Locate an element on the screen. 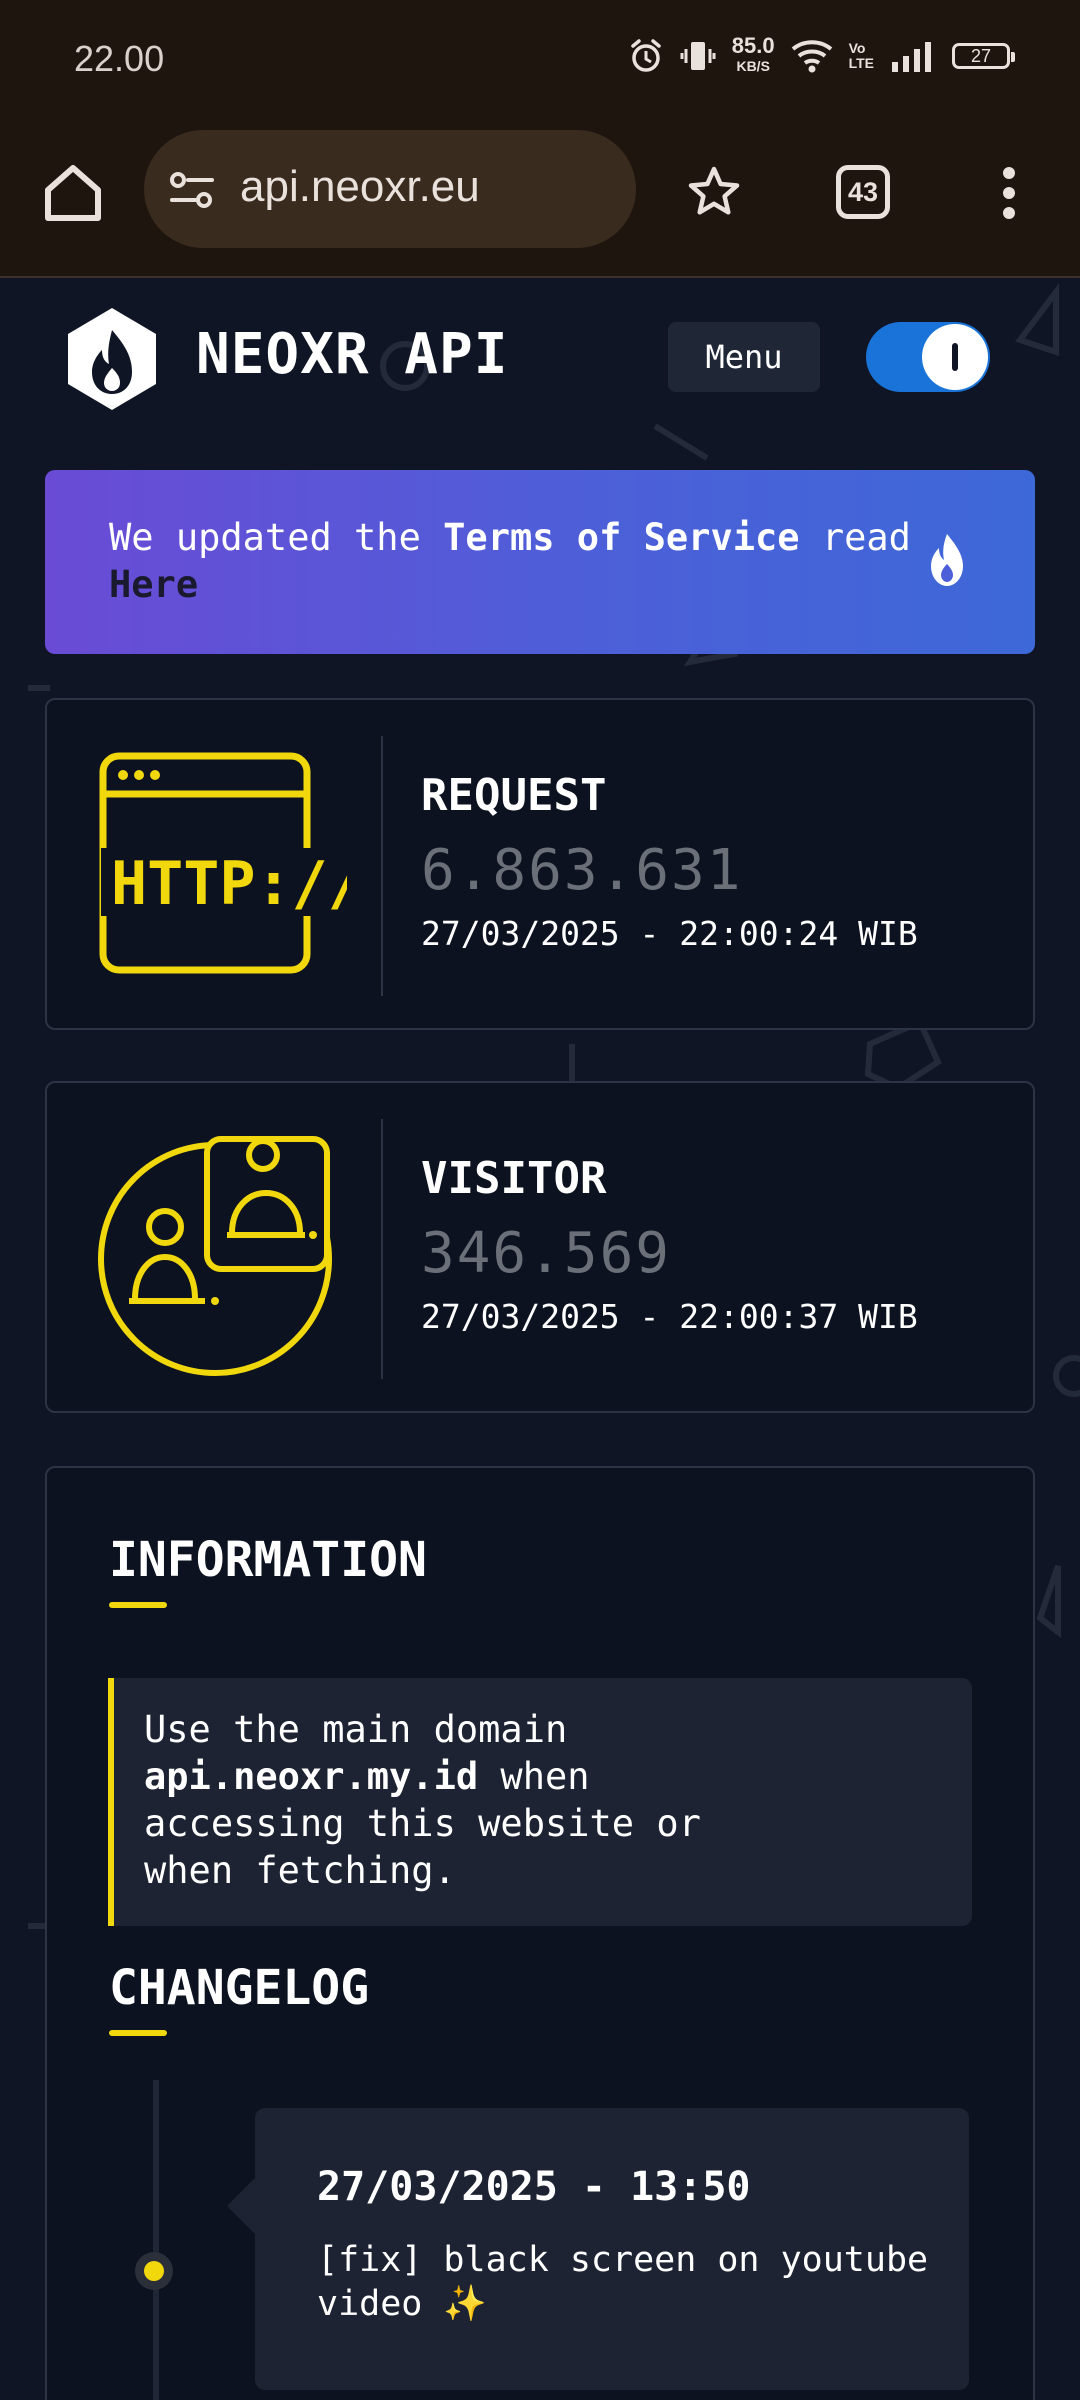 The image size is (1080, 2400). menu-label: Menu is located at coordinates (744, 357).